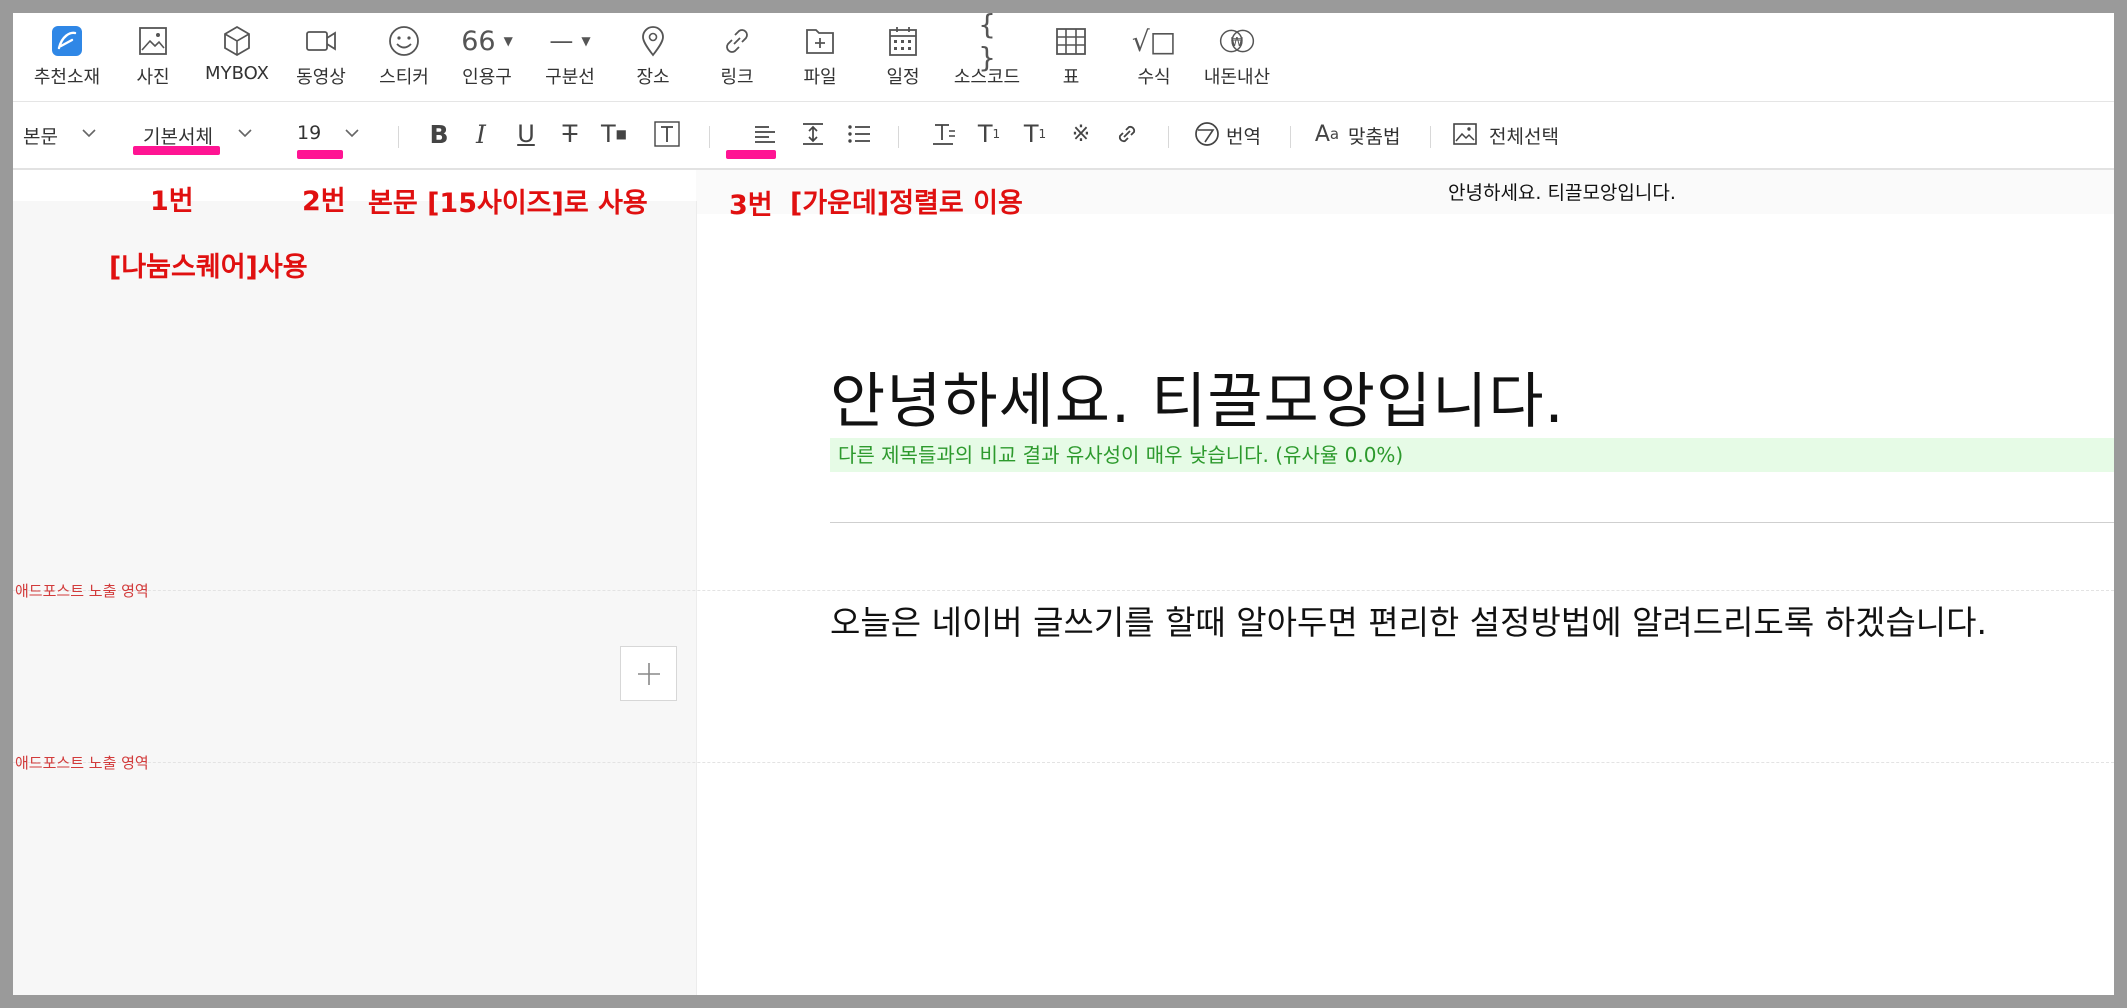 The width and height of the screenshot is (2127, 1008). What do you see at coordinates (404, 41) in the screenshot?
I see `smiley-icon` at bounding box center [404, 41].